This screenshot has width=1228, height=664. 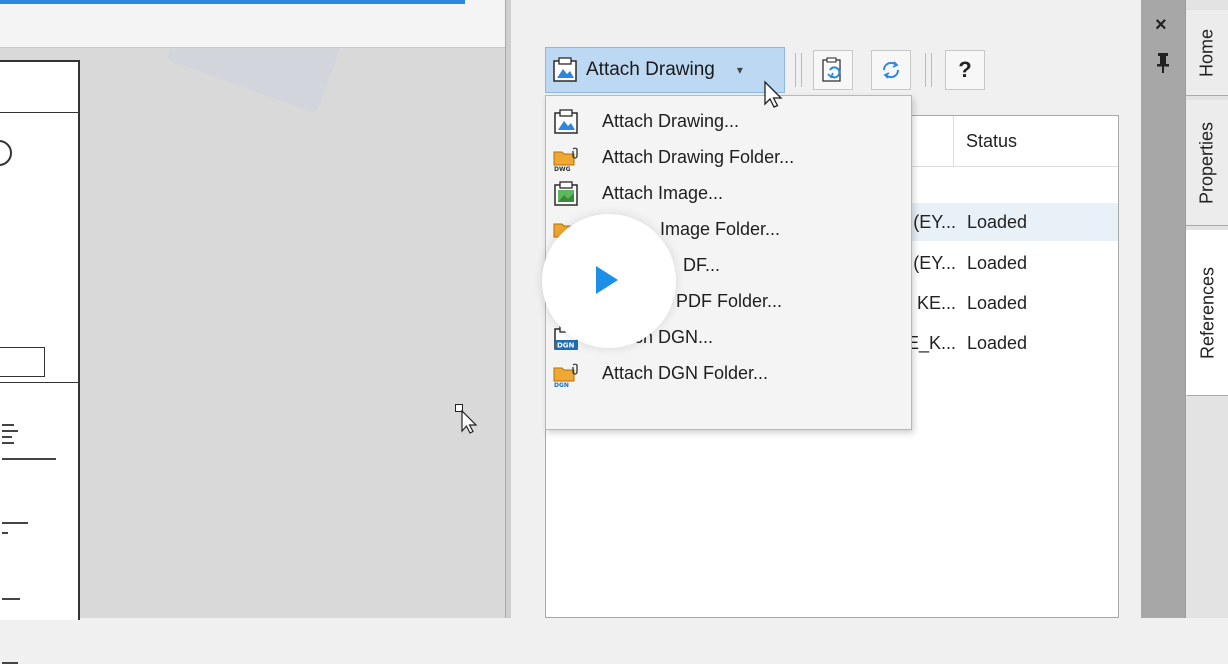 What do you see at coordinates (740, 70) in the screenshot?
I see `chevron-down-icon: ▾` at bounding box center [740, 70].